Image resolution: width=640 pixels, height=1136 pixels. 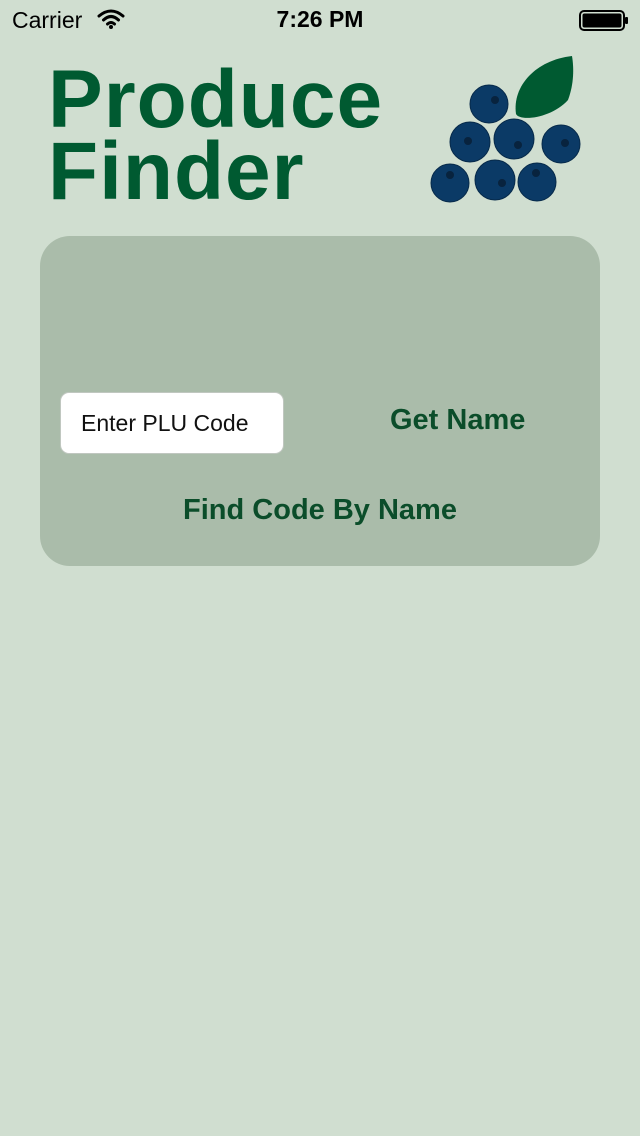 I want to click on get-name-button: Get Name, so click(x=457, y=420).